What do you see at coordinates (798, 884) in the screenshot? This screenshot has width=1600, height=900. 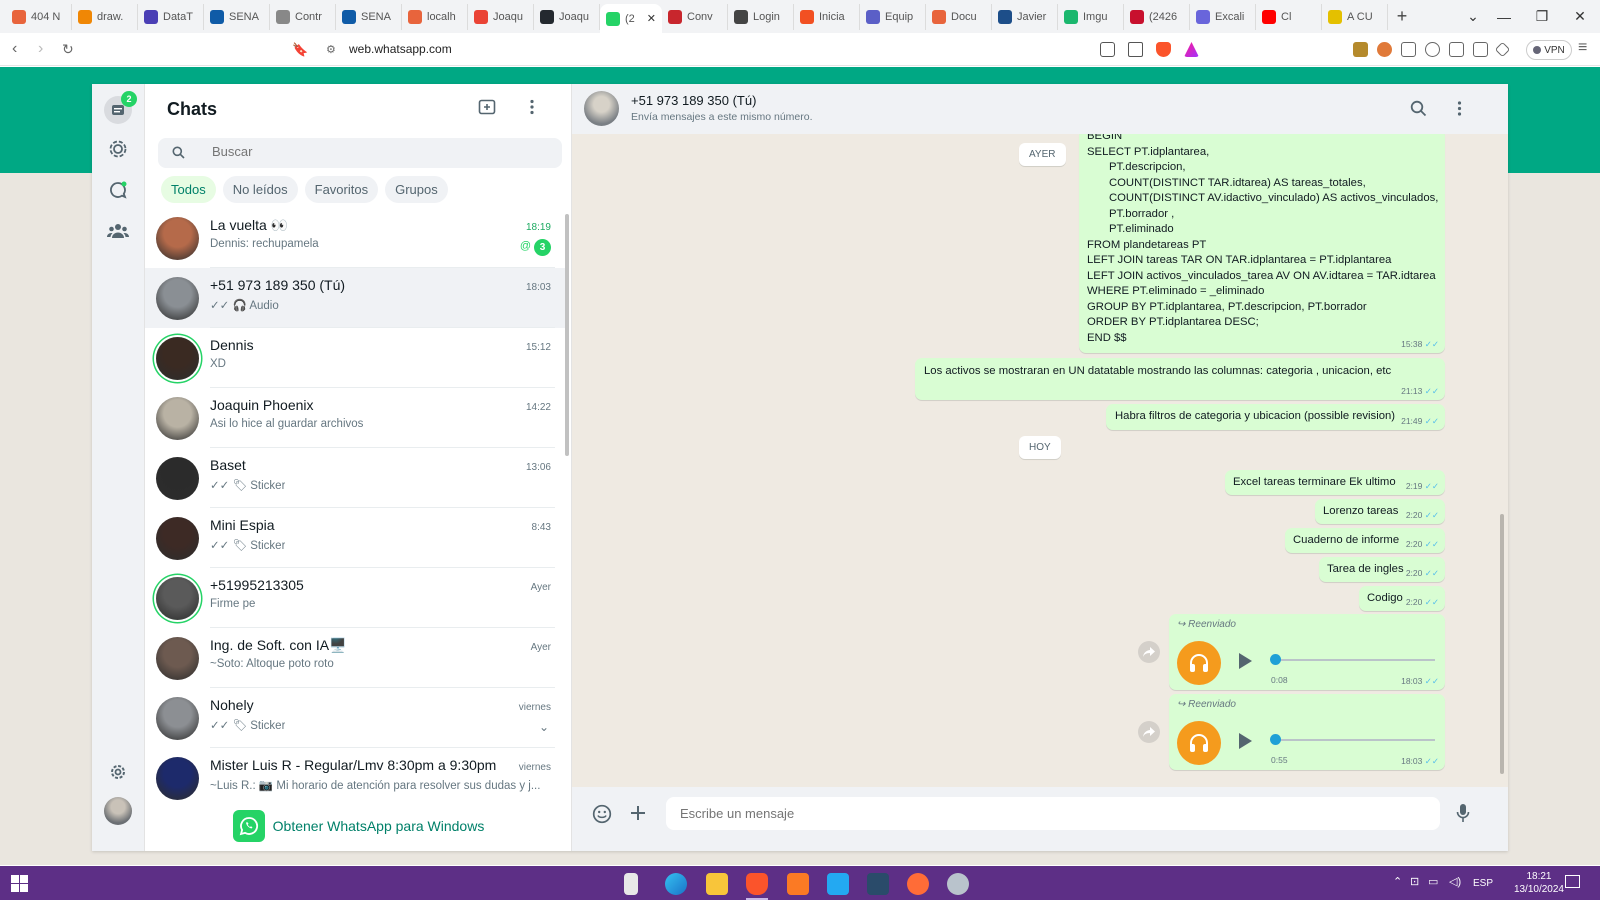 I see `xampp-icon` at bounding box center [798, 884].